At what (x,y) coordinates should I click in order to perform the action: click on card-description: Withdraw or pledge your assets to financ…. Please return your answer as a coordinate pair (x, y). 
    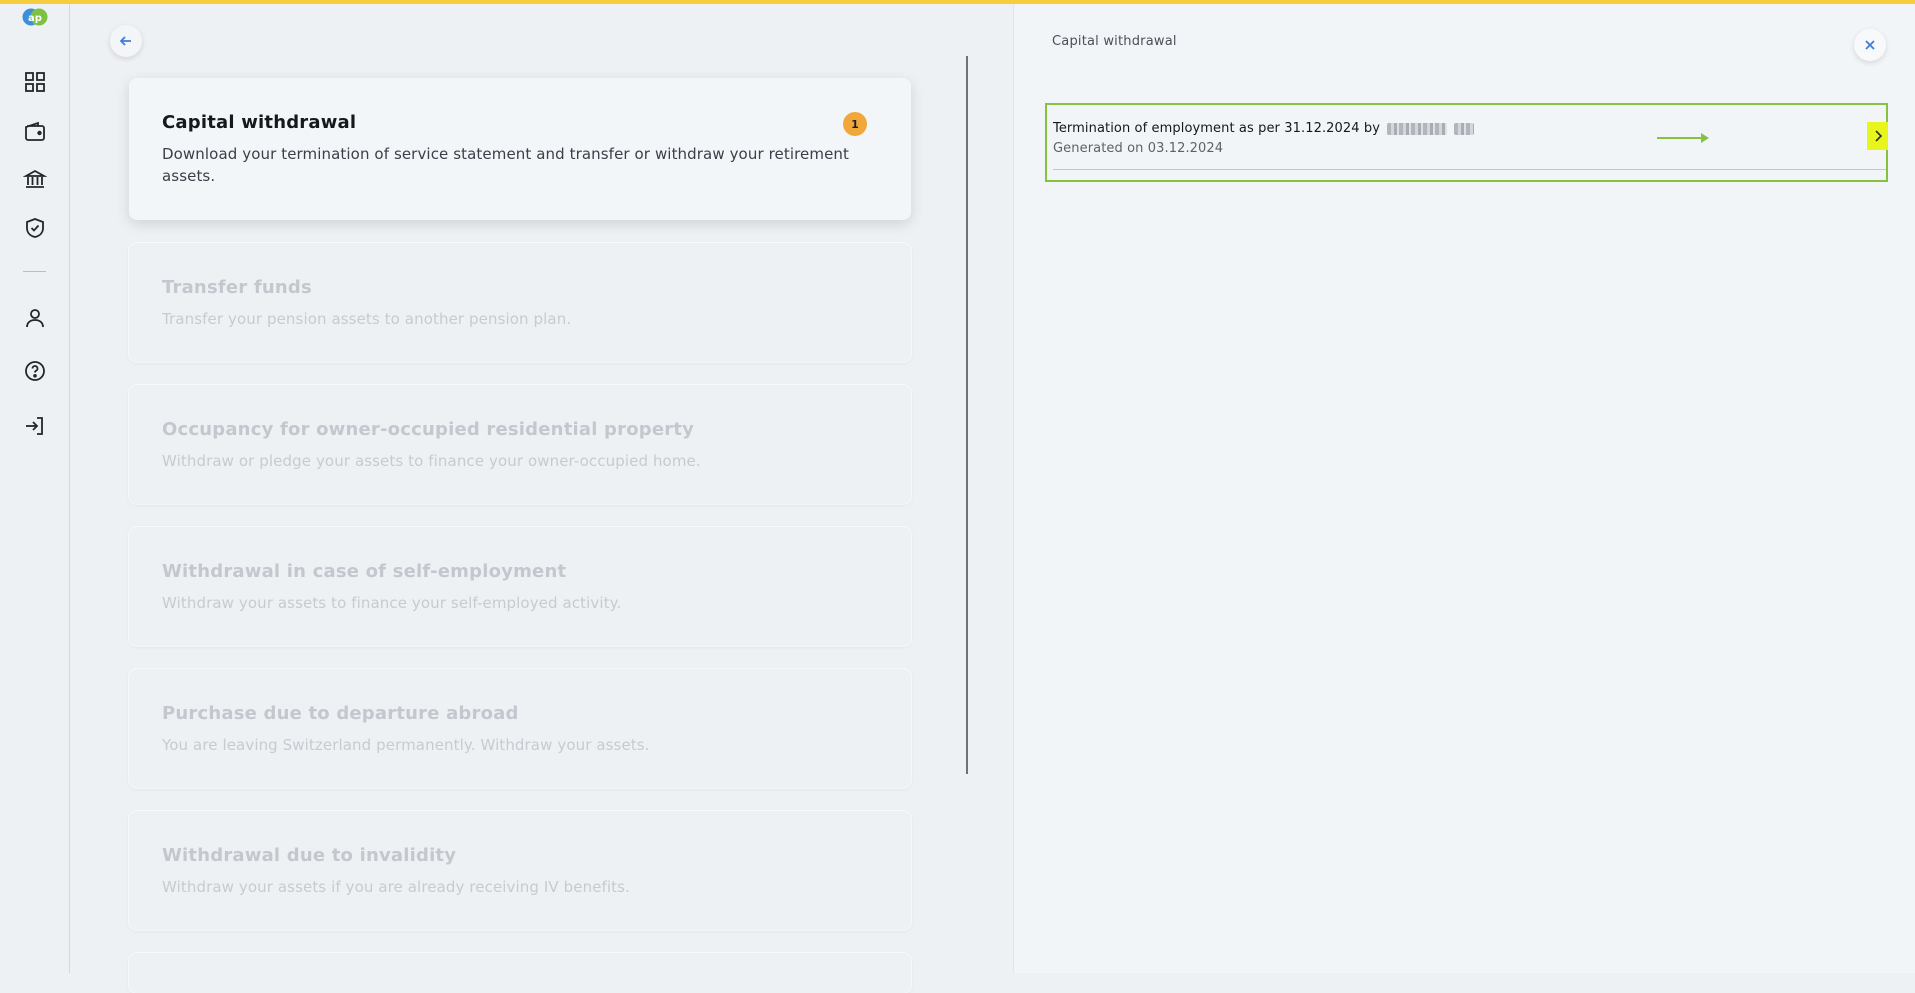
    Looking at the image, I should click on (431, 461).